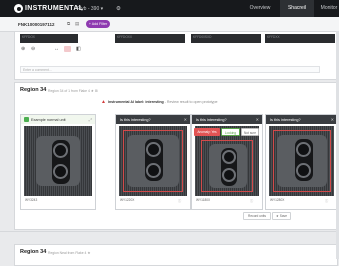 Image resolution: width=339 pixels, height=266 pixels. I want to click on settings-gear-icon: ⚙, so click(118, 9).